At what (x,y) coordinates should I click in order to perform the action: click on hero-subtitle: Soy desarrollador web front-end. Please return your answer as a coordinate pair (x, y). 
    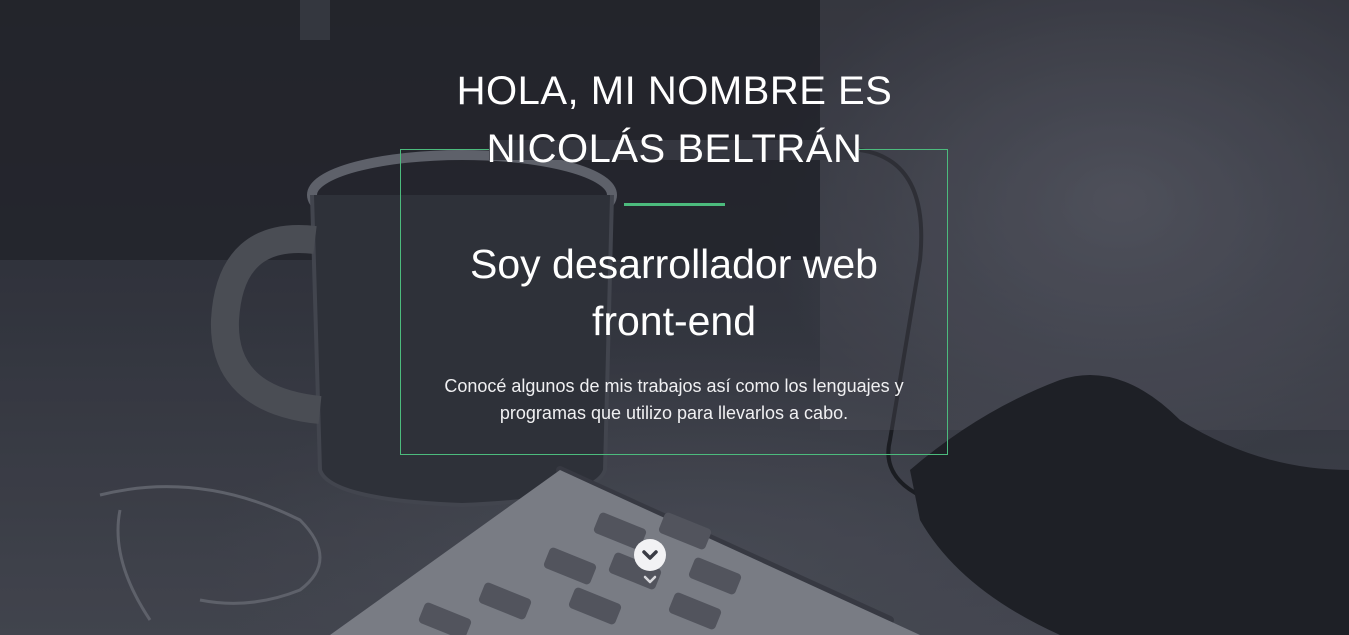
    Looking at the image, I should click on (674, 293).